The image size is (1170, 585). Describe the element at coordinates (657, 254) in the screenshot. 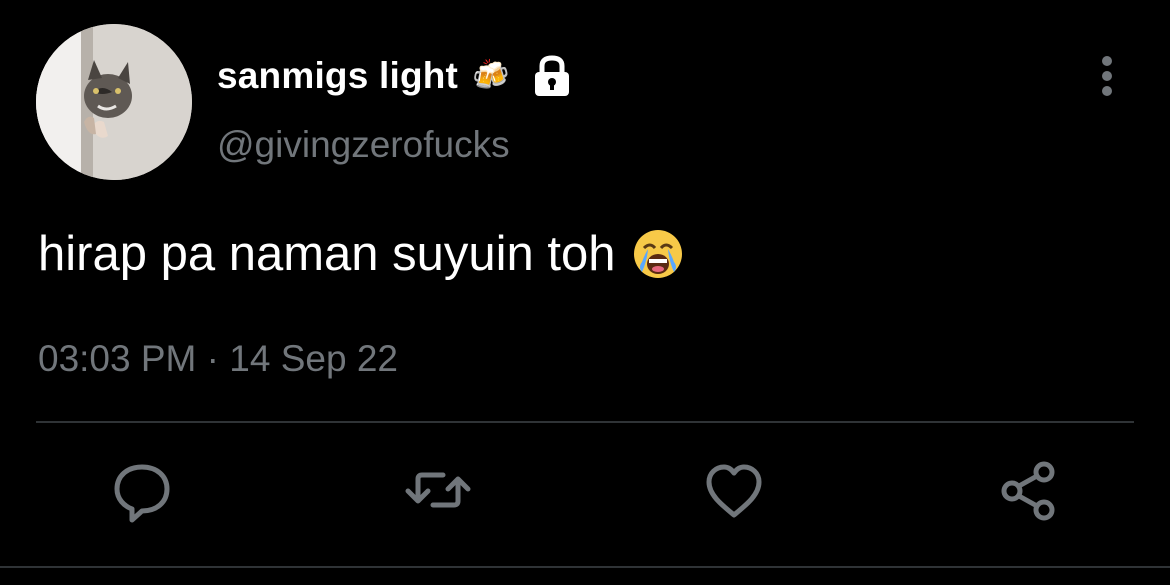

I see `loudly-crying-face-emoji` at that location.